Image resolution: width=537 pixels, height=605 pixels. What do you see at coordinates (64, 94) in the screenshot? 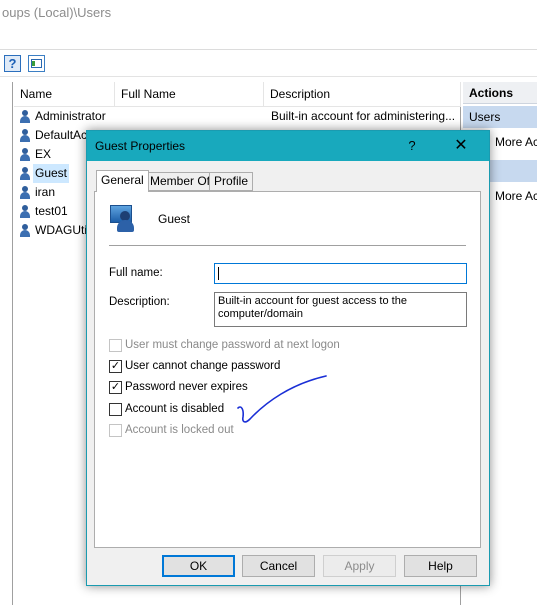
I see `column-header-name: Name` at bounding box center [64, 94].